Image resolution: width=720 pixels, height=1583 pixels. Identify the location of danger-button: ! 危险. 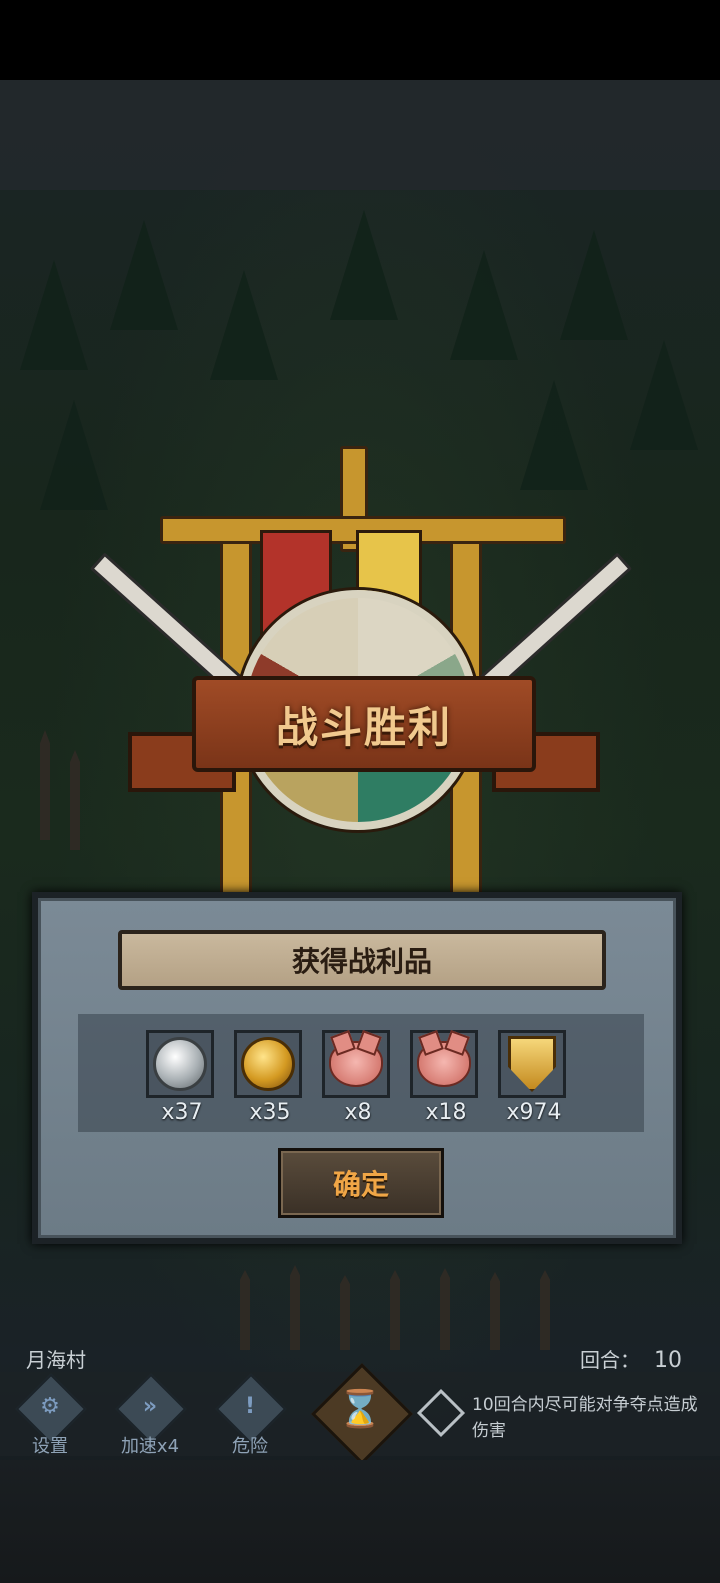
(250, 1415).